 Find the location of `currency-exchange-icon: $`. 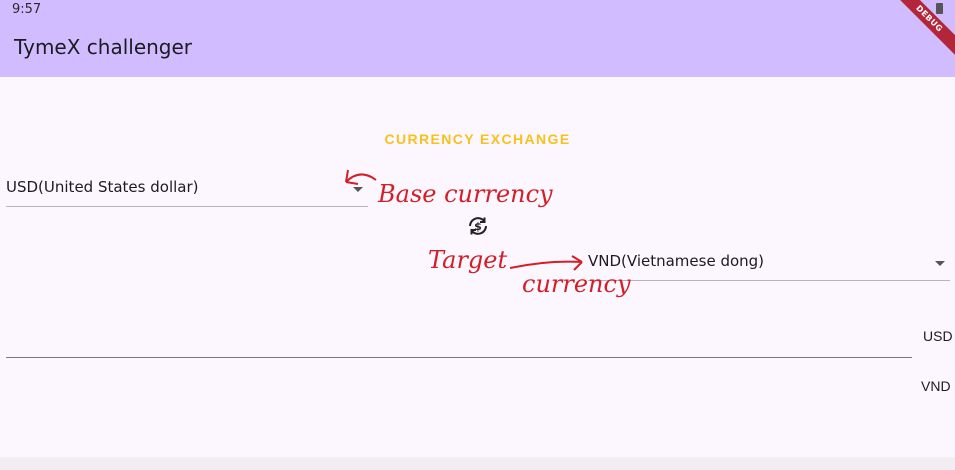

currency-exchange-icon: $ is located at coordinates (478, 226).